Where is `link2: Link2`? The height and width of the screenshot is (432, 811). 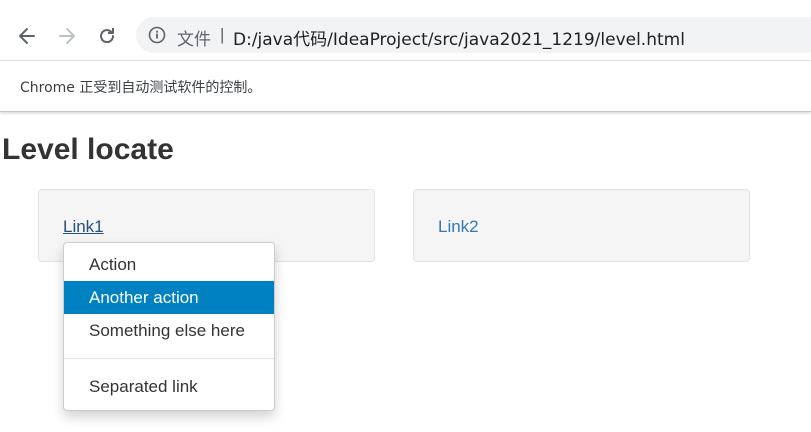 link2: Link2 is located at coordinates (458, 227).